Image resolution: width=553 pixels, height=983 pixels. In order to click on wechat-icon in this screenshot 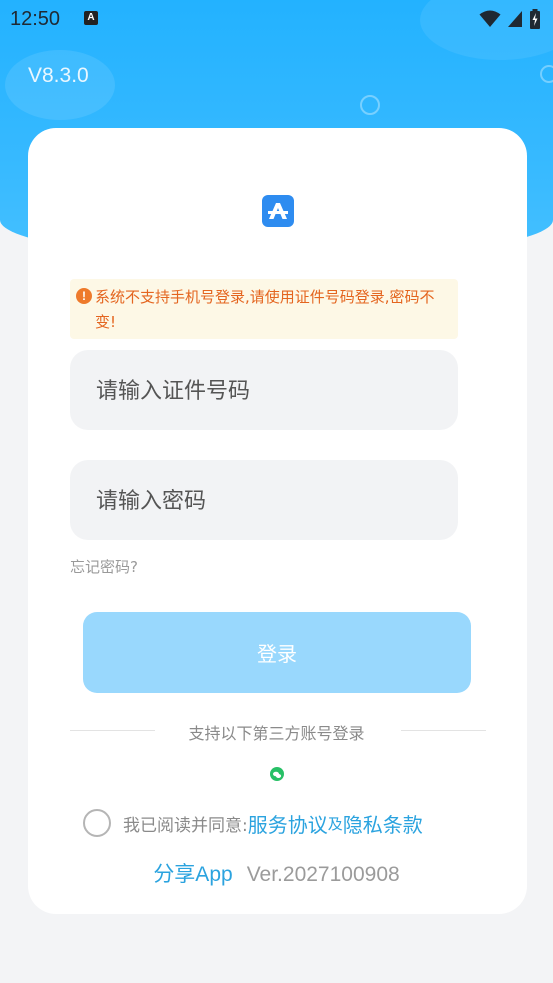, I will do `click(277, 774)`.